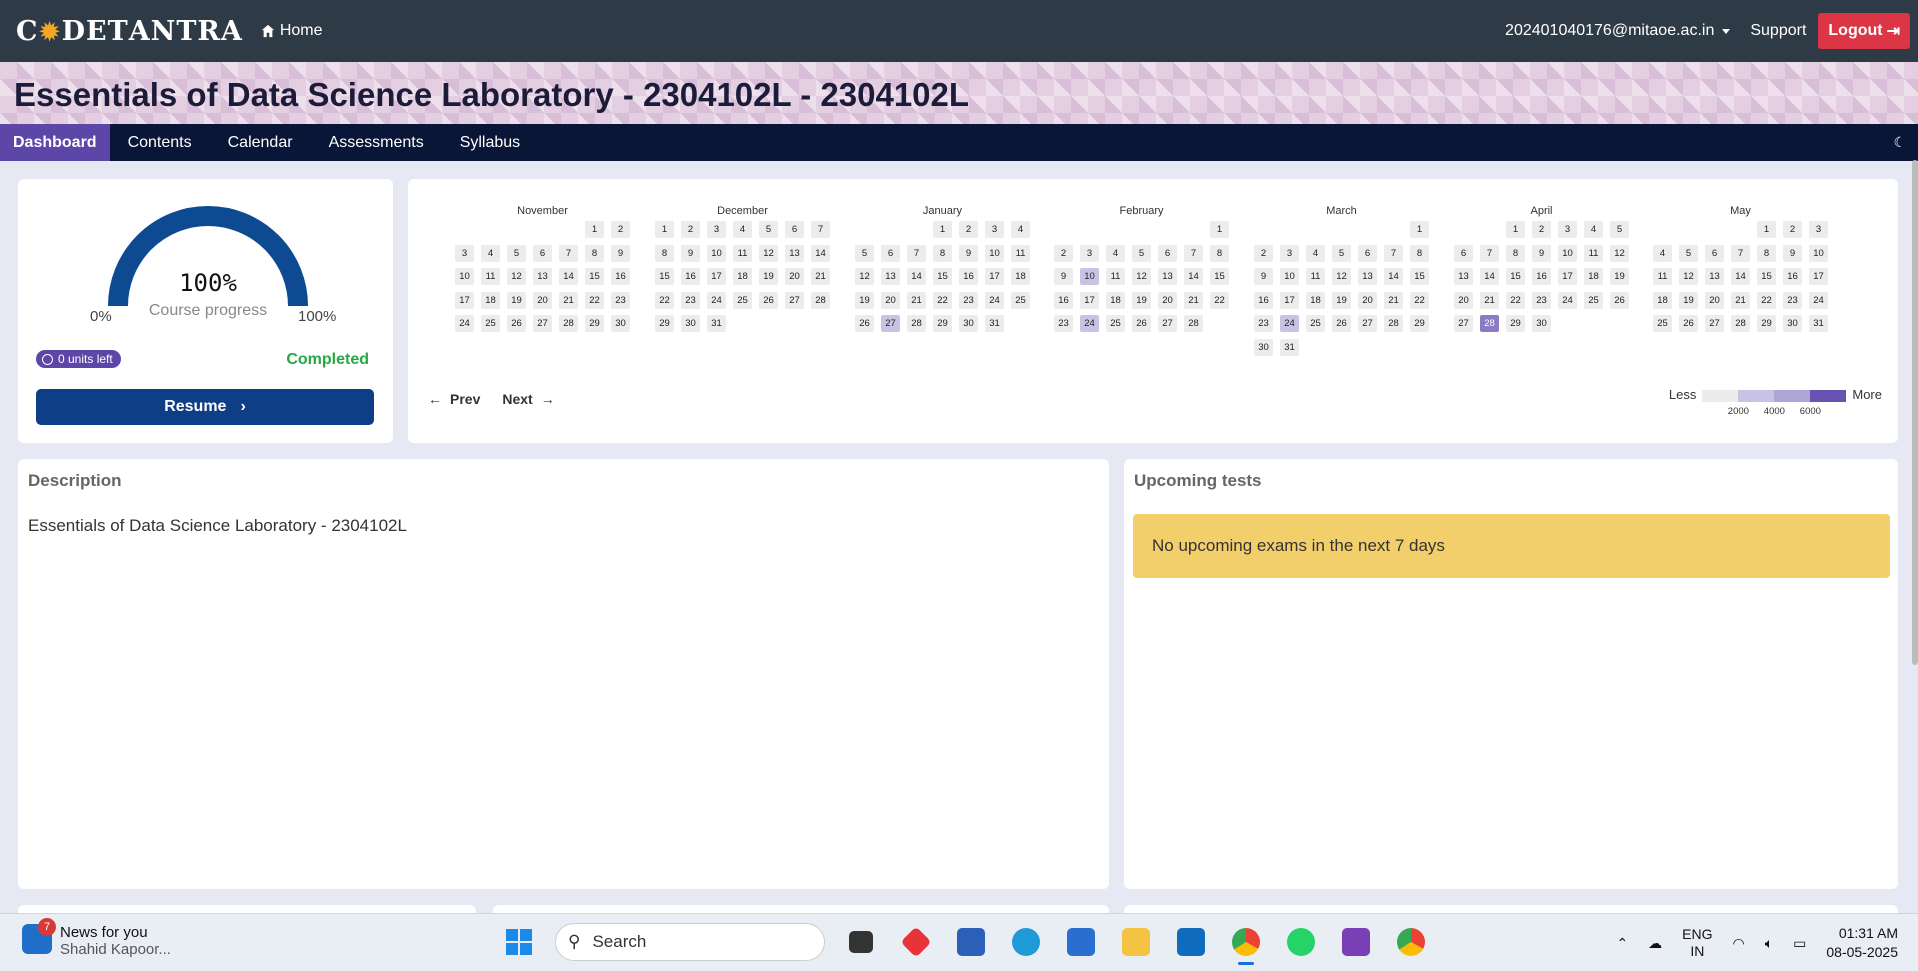 The height and width of the screenshot is (971, 1918). I want to click on chevron-up-icon: ⌃, so click(1622, 943).